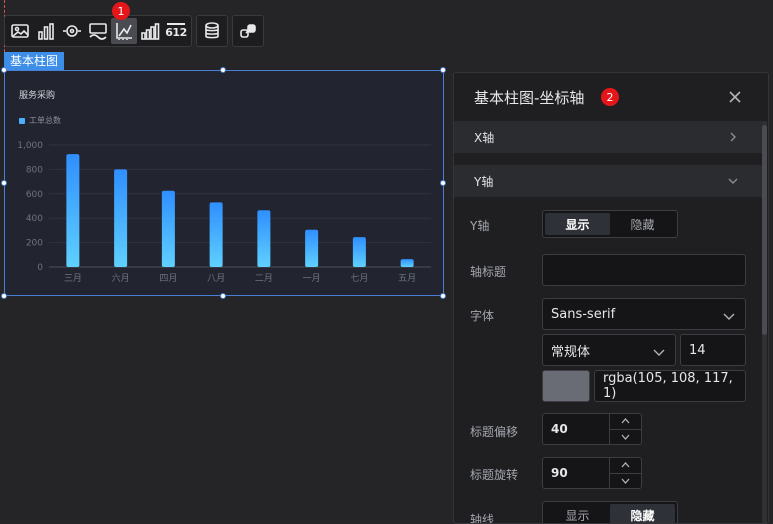 This screenshot has height=524, width=773. I want to click on link-icon, so click(248, 31).